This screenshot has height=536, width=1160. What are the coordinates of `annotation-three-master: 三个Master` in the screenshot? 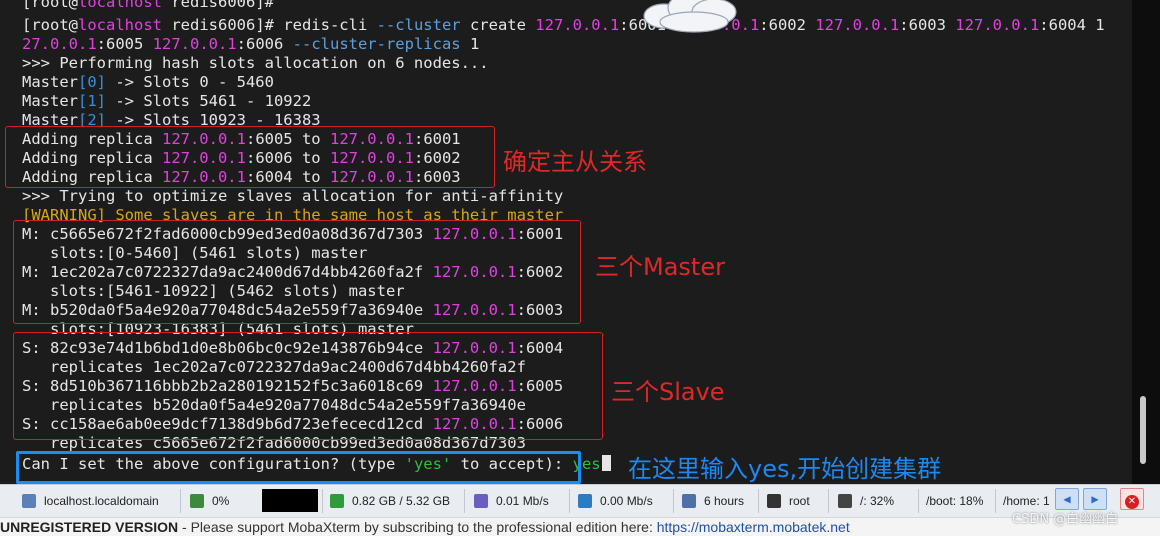 It's located at (660, 267).